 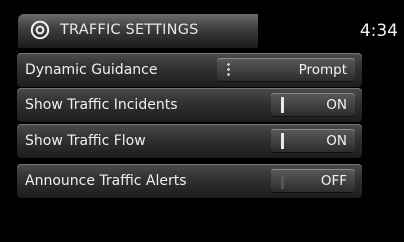 I want to click on select-value: Prompt, so click(x=322, y=70).